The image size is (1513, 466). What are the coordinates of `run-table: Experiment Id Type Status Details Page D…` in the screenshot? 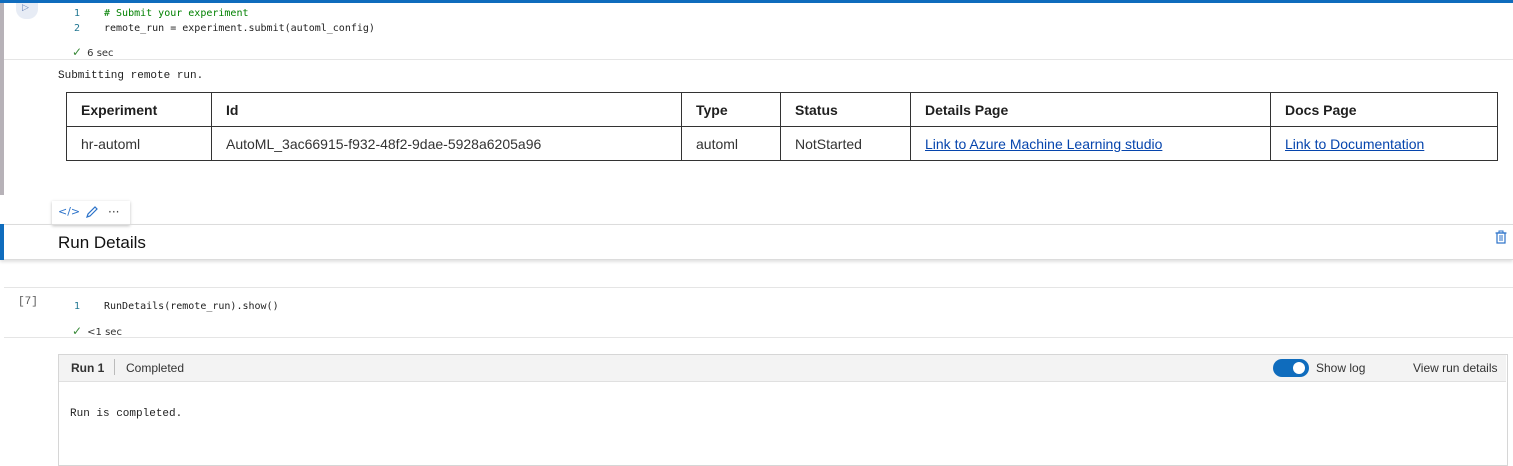 It's located at (782, 126).